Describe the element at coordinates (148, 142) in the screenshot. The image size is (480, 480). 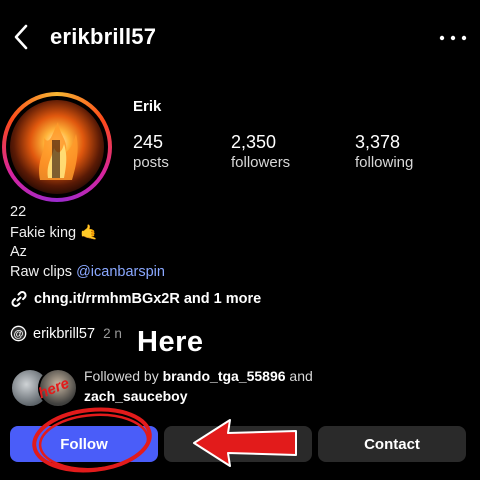
I see `posts-count: 245` at that location.